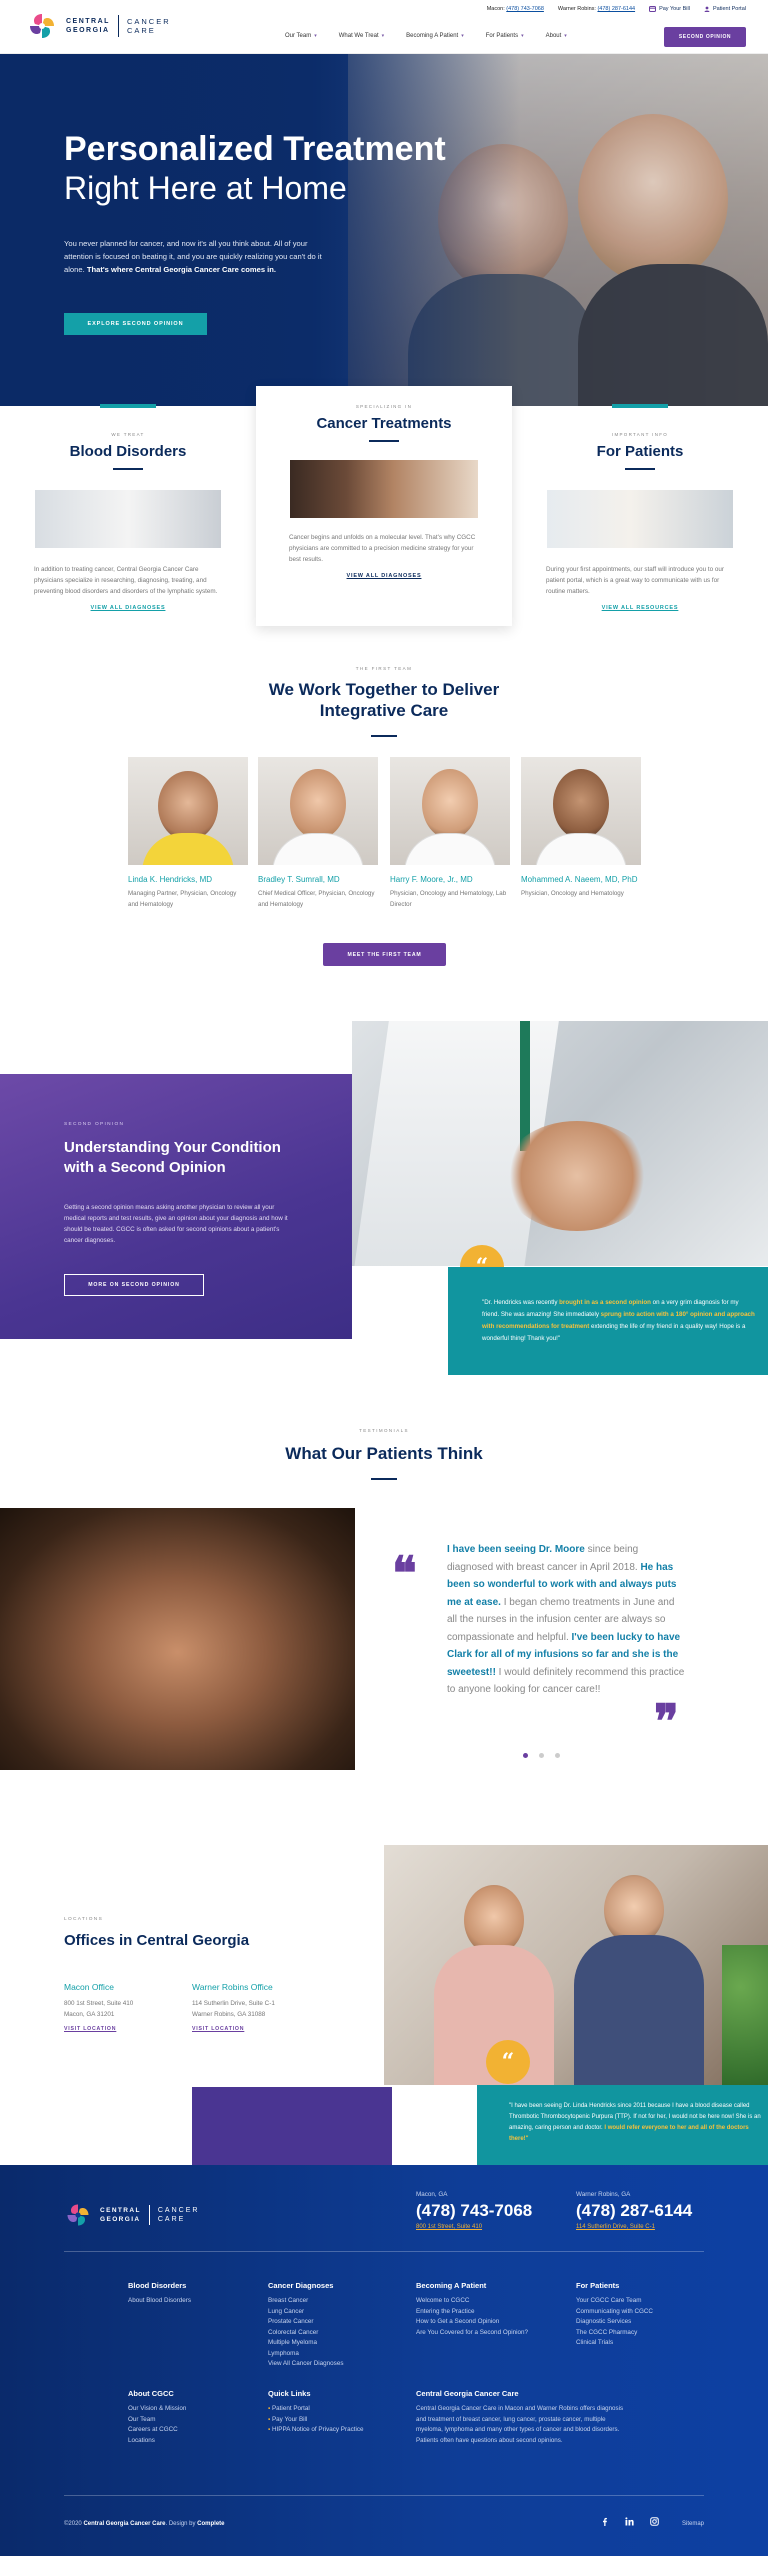 This screenshot has height=2556, width=768. What do you see at coordinates (705, 37) in the screenshot?
I see `second-opinion-button: SECOND OPINION` at bounding box center [705, 37].